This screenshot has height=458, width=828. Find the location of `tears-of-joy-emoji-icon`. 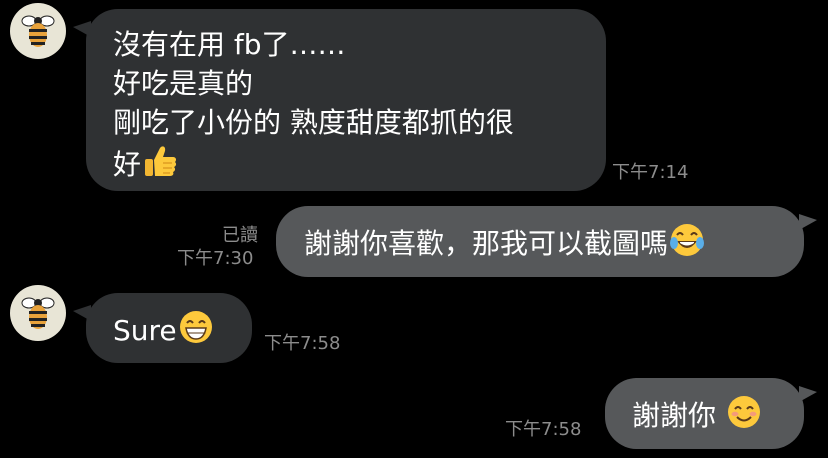

tears-of-joy-emoji-icon is located at coordinates (687, 240).